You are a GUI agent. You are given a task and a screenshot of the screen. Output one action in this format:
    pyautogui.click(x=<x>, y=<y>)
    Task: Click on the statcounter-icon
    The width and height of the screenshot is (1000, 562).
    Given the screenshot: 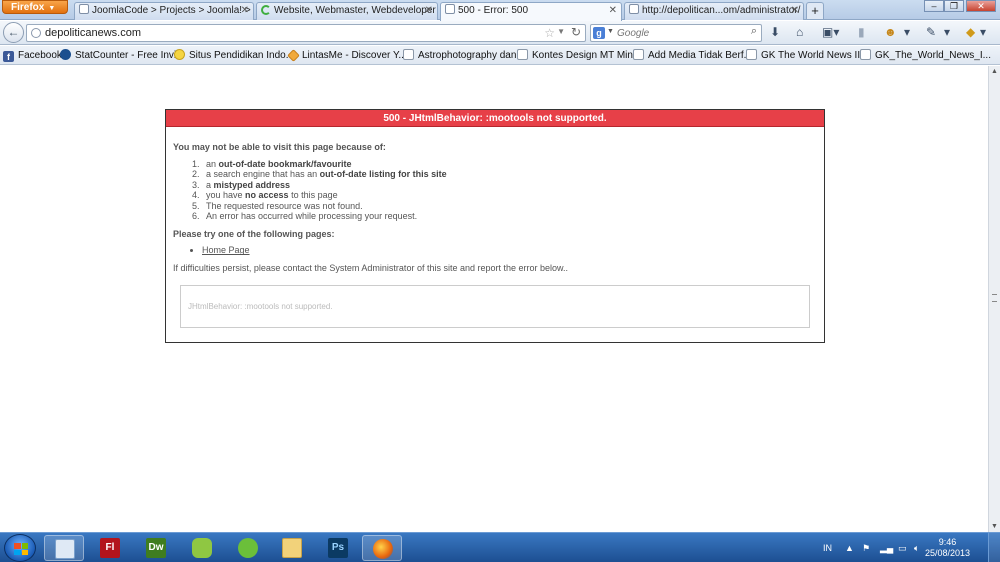 What is the action you would take?
    pyautogui.click(x=65, y=54)
    